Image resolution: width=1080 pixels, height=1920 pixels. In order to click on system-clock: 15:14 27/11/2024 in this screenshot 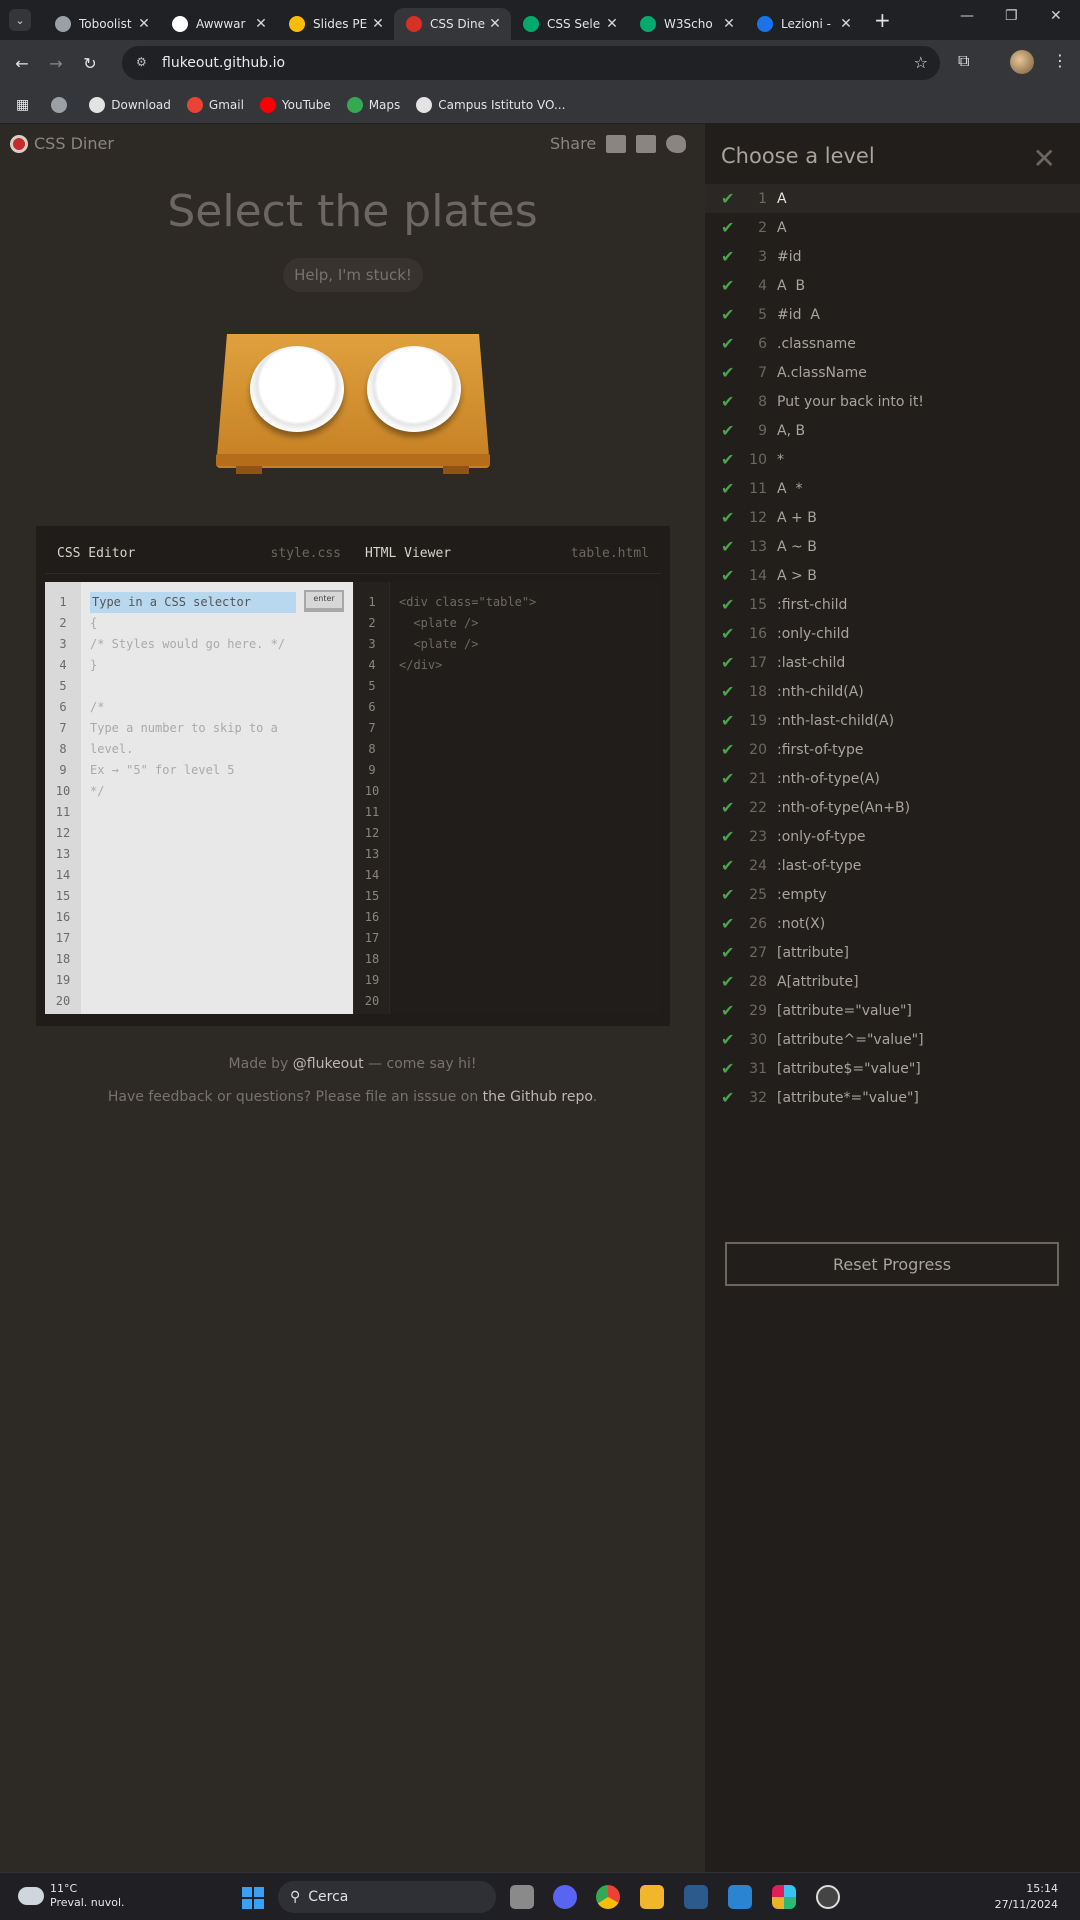, I will do `click(1026, 1897)`.